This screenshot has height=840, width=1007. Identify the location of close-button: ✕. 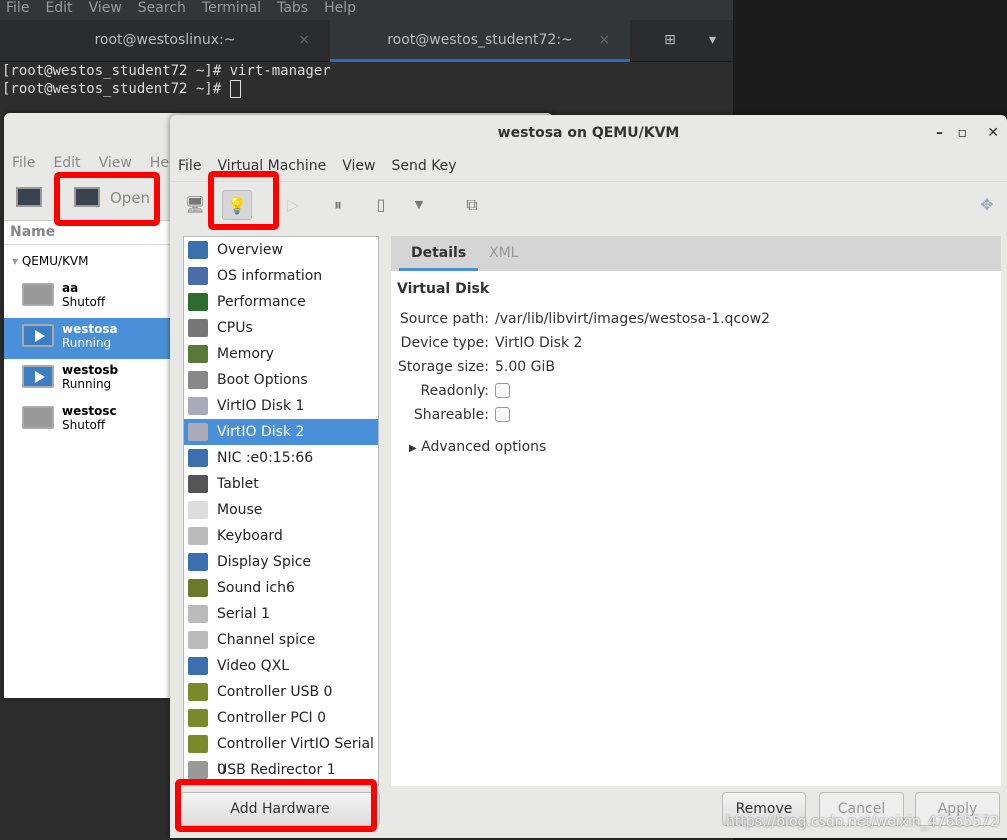
(993, 133).